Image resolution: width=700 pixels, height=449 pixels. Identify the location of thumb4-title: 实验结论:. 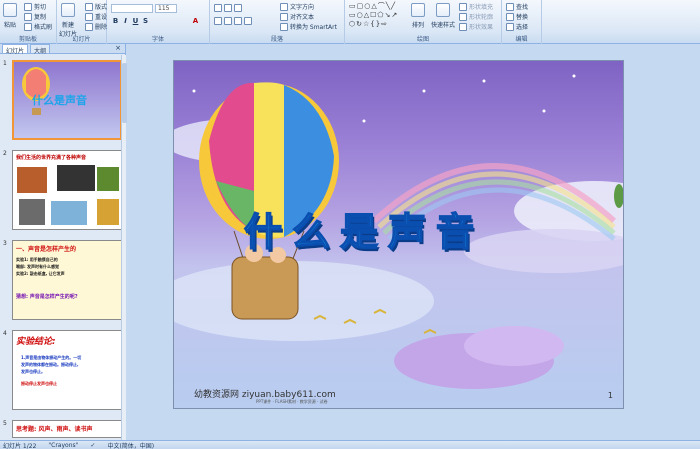
(36, 342).